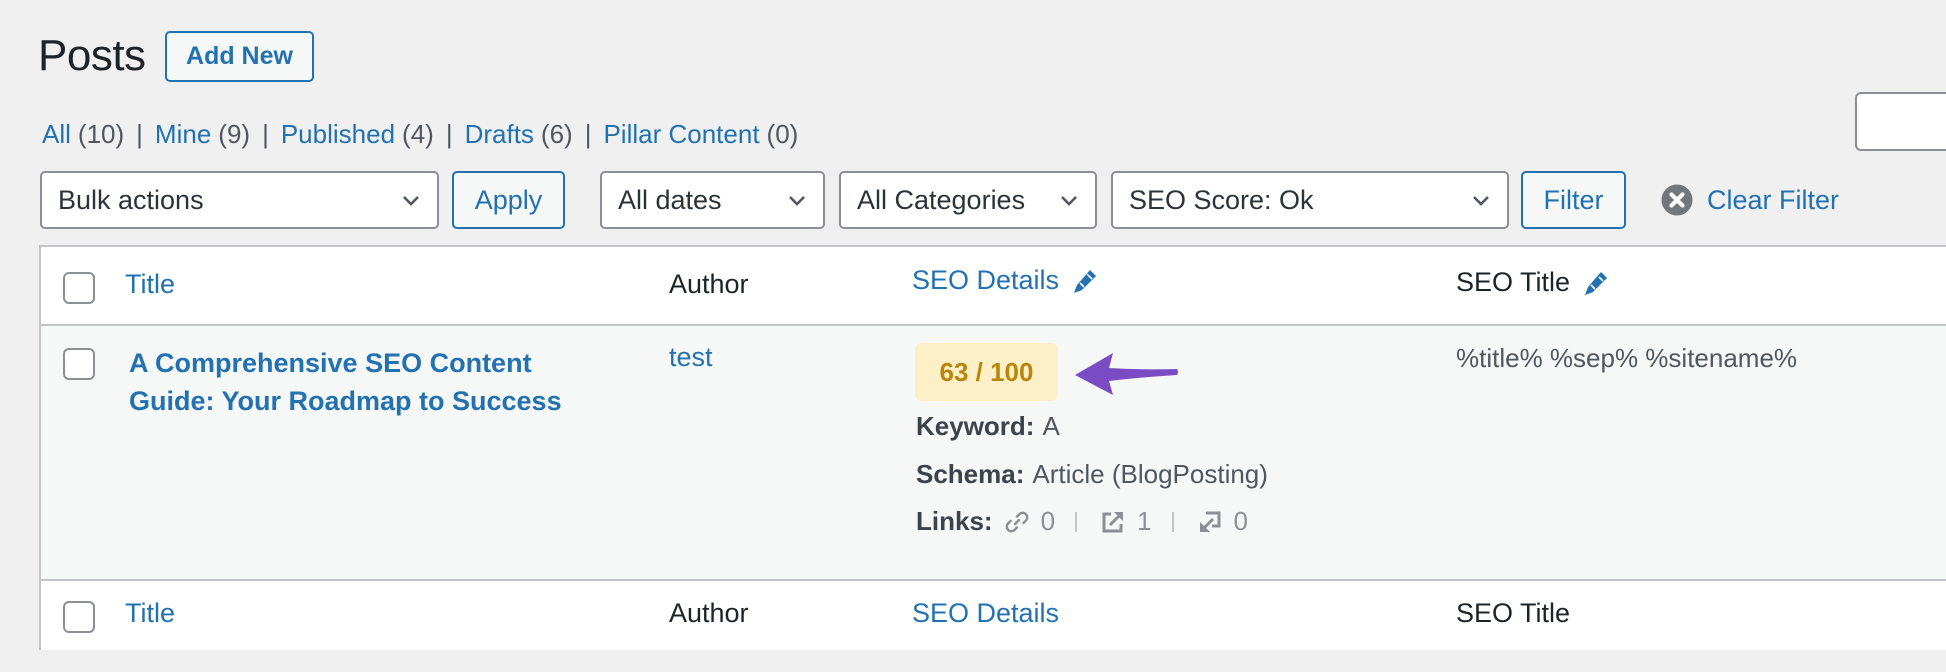 The image size is (1946, 672). Describe the element at coordinates (941, 199) in the screenshot. I see `categories-filter-value: All Categories` at that location.